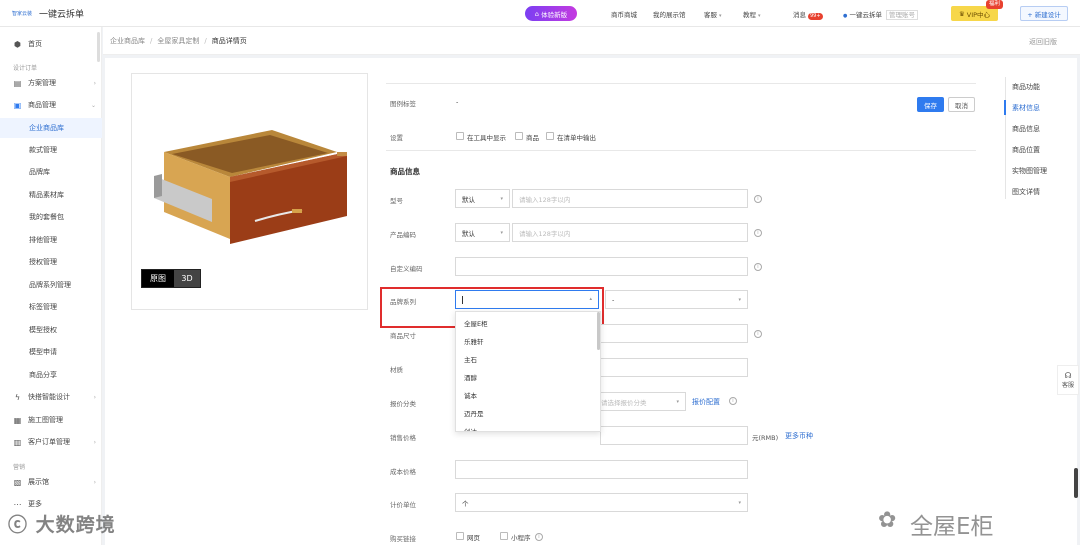 This screenshot has height=545, width=1080. Describe the element at coordinates (470, 428) in the screenshot. I see `dropdown-option: 创达` at that location.